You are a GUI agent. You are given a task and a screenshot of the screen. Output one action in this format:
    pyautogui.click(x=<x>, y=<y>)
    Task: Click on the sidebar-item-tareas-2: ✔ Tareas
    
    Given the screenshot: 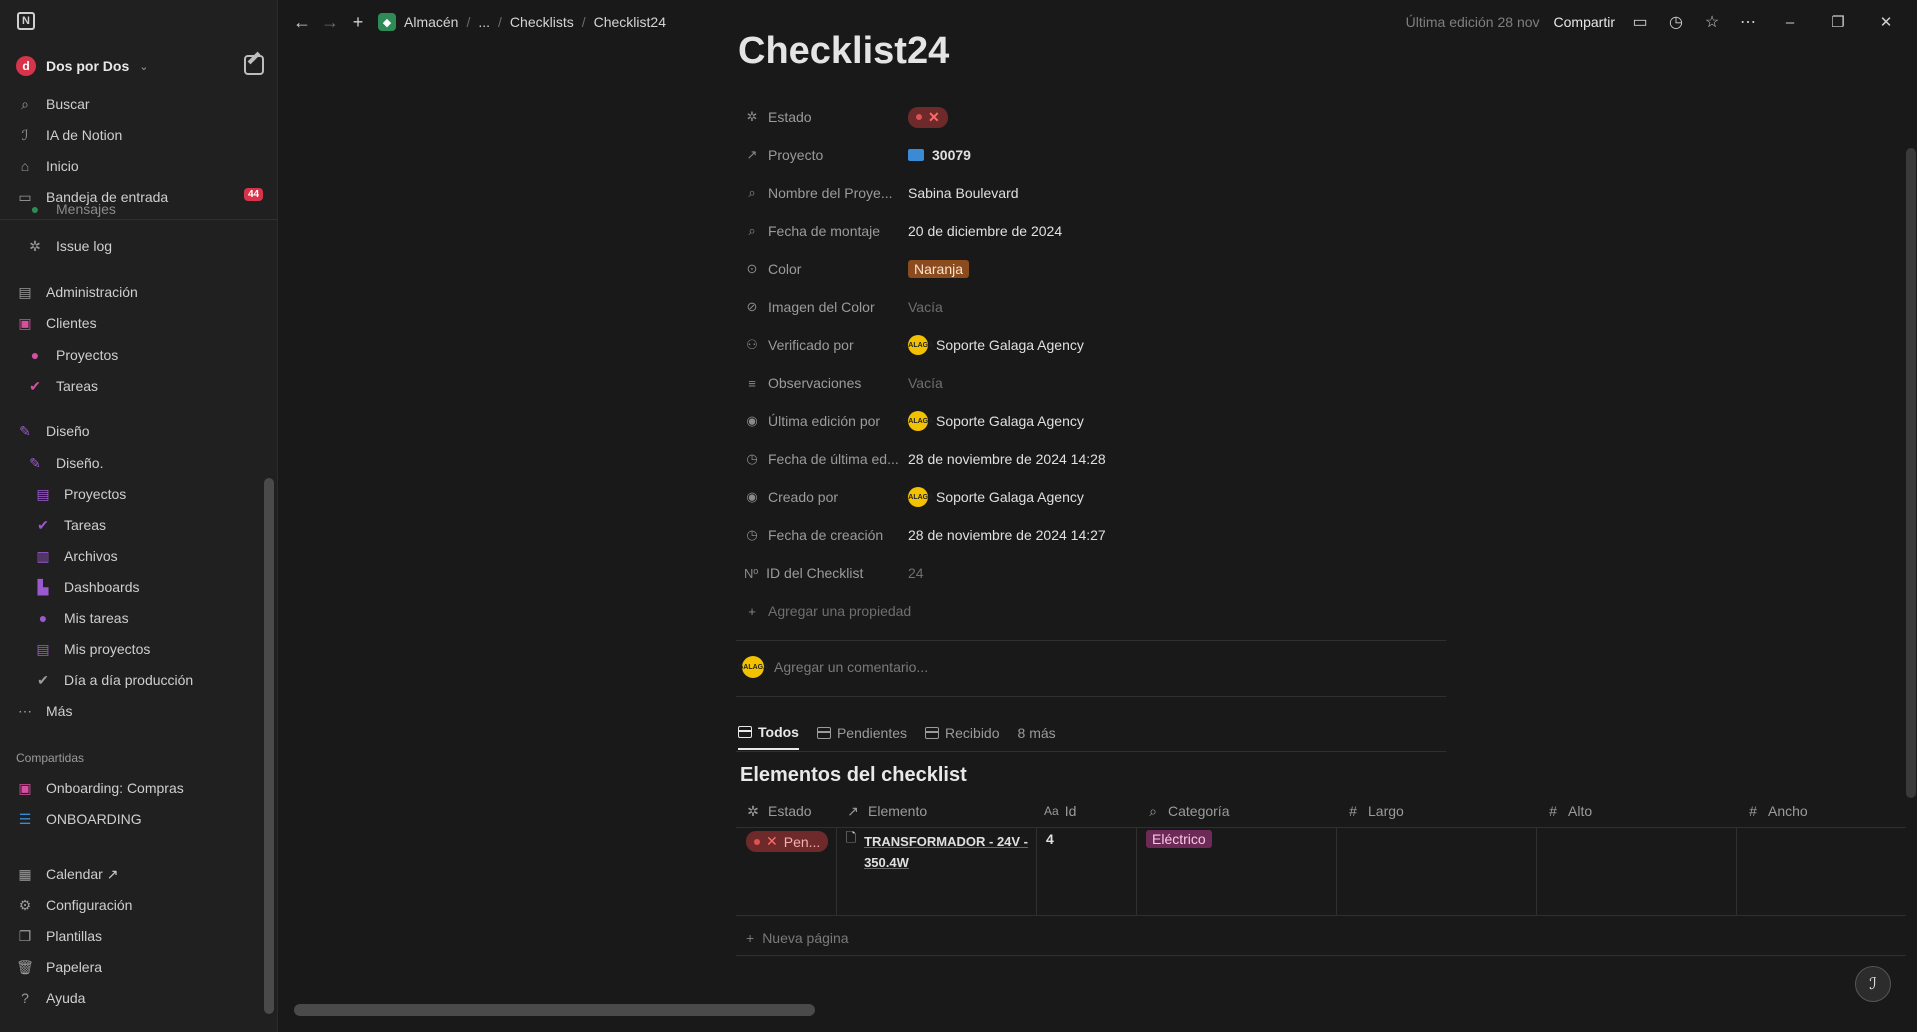 What is the action you would take?
    pyautogui.click(x=70, y=525)
    